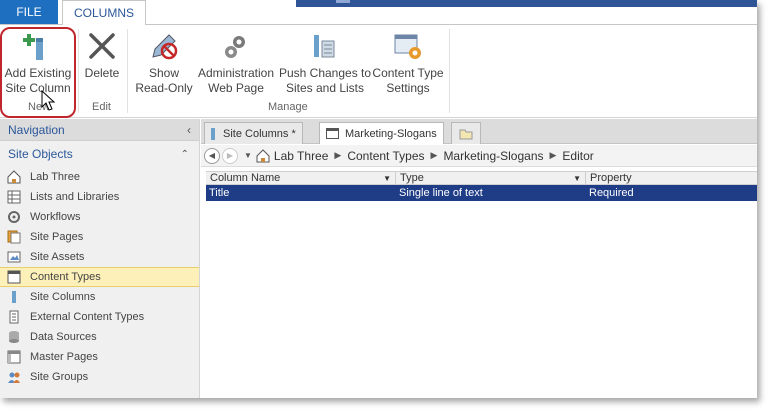  Describe the element at coordinates (87, 317) in the screenshot. I see `nav-item-label: External Content Types` at that location.